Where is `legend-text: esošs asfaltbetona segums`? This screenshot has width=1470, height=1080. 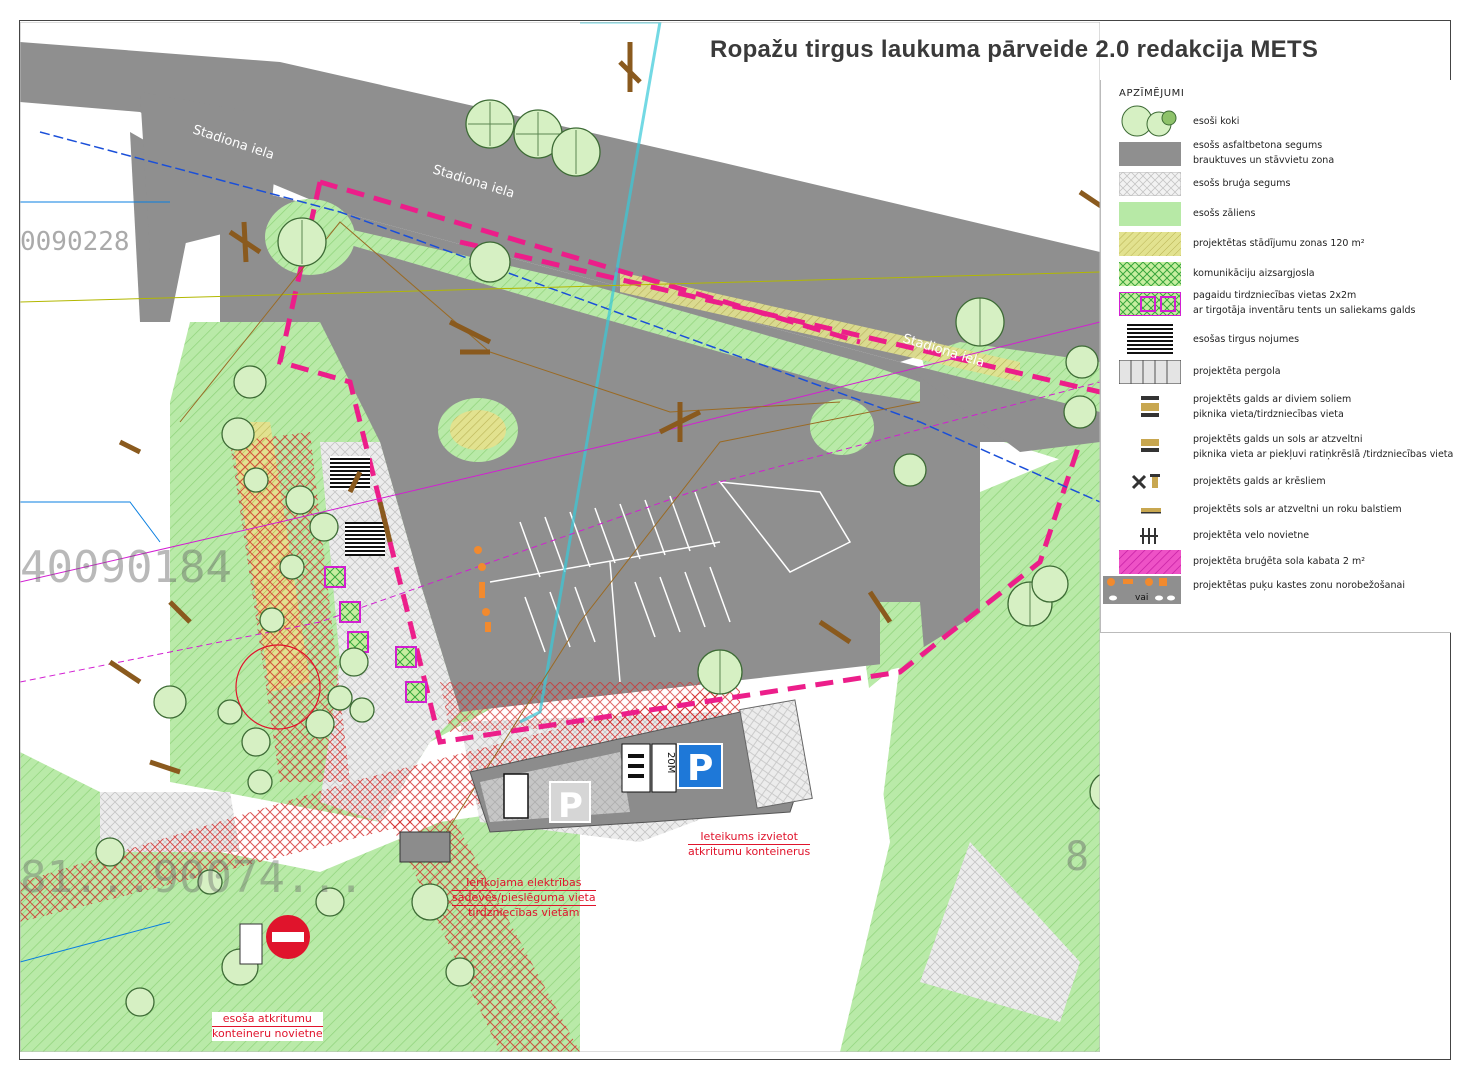
legend-text: esošs asfaltbetona segums is located at coordinates (1258, 145).